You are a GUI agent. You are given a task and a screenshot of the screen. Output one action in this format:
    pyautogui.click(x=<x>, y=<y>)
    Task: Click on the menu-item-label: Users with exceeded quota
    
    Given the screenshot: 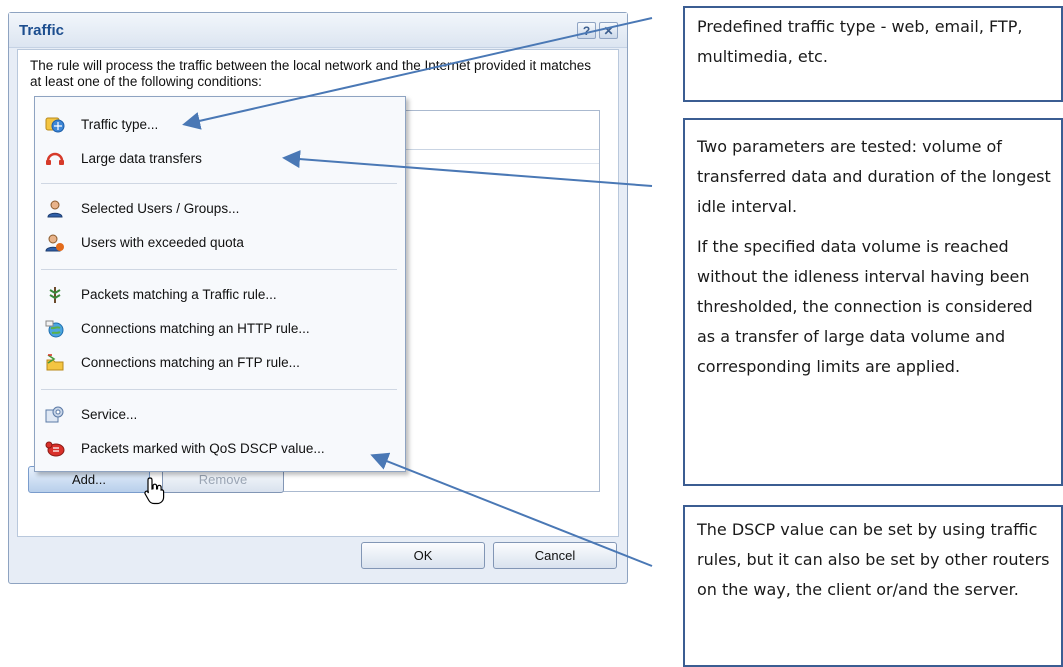 What is the action you would take?
    pyautogui.click(x=162, y=242)
    